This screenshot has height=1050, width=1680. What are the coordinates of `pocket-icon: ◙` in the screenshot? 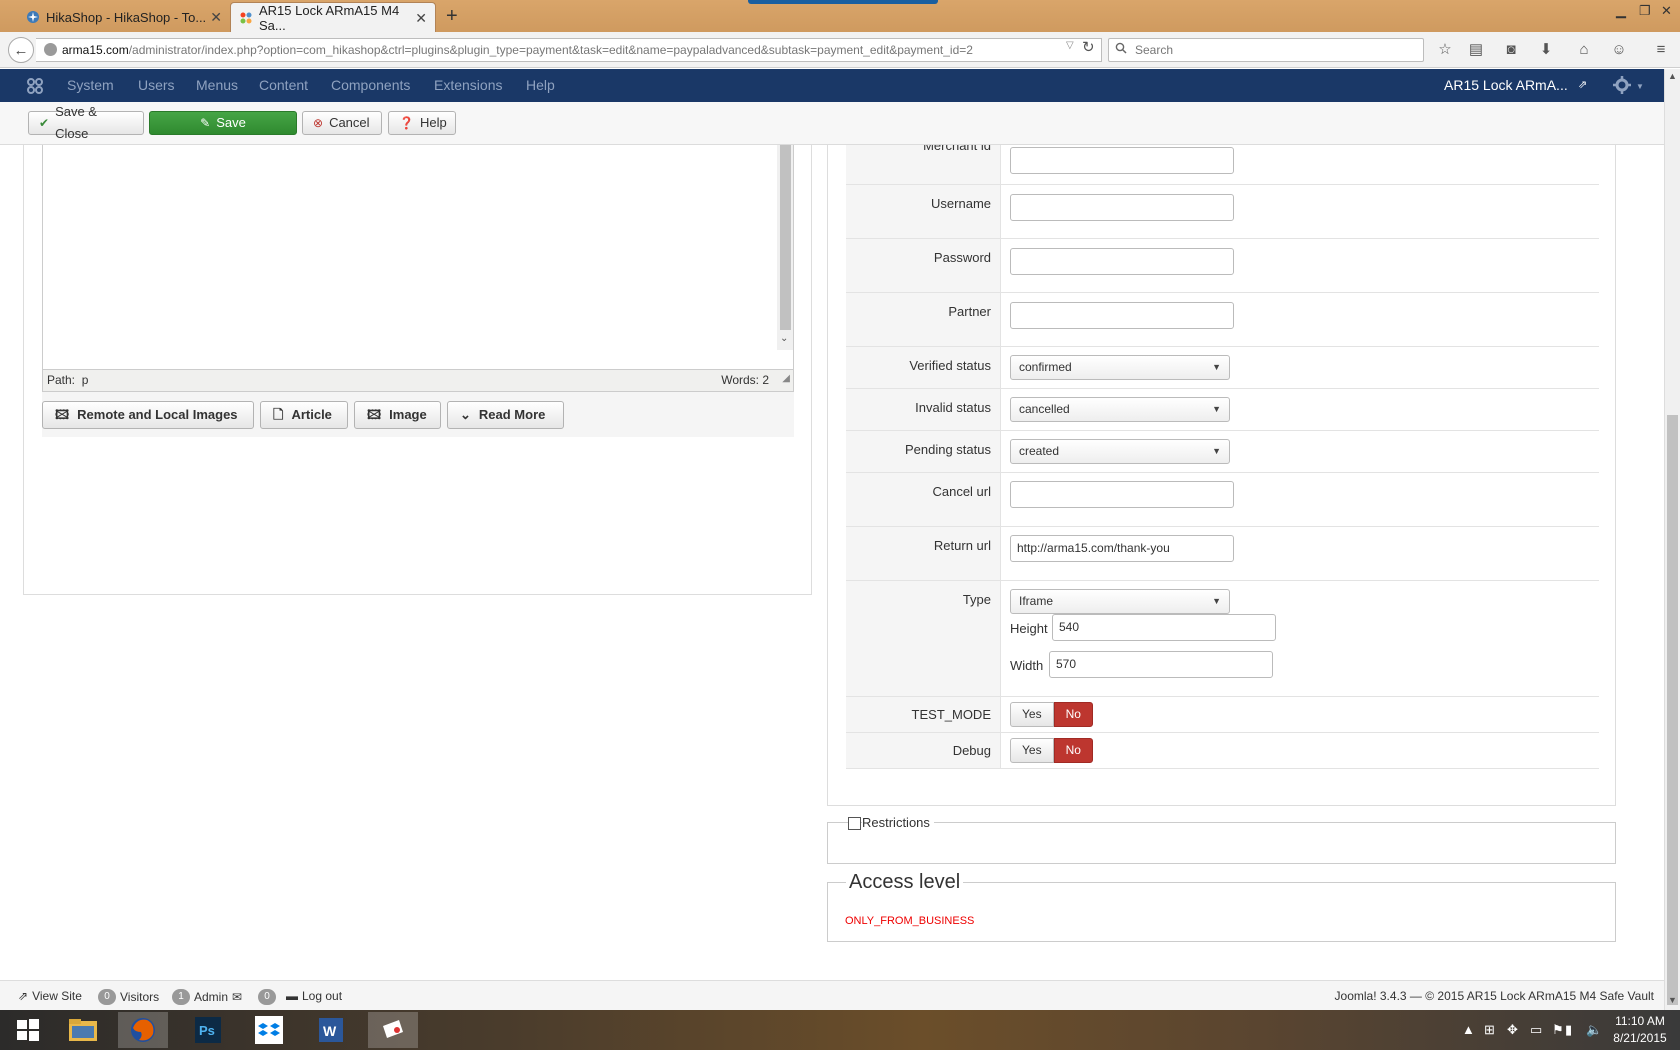 It's located at (1511, 50).